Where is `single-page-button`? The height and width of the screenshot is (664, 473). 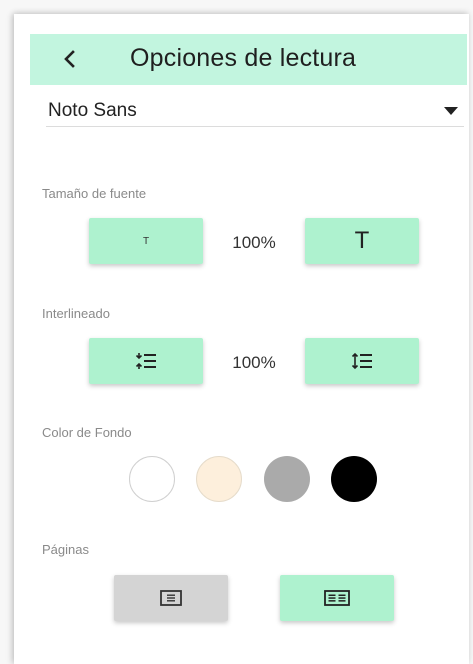 single-page-button is located at coordinates (171, 598).